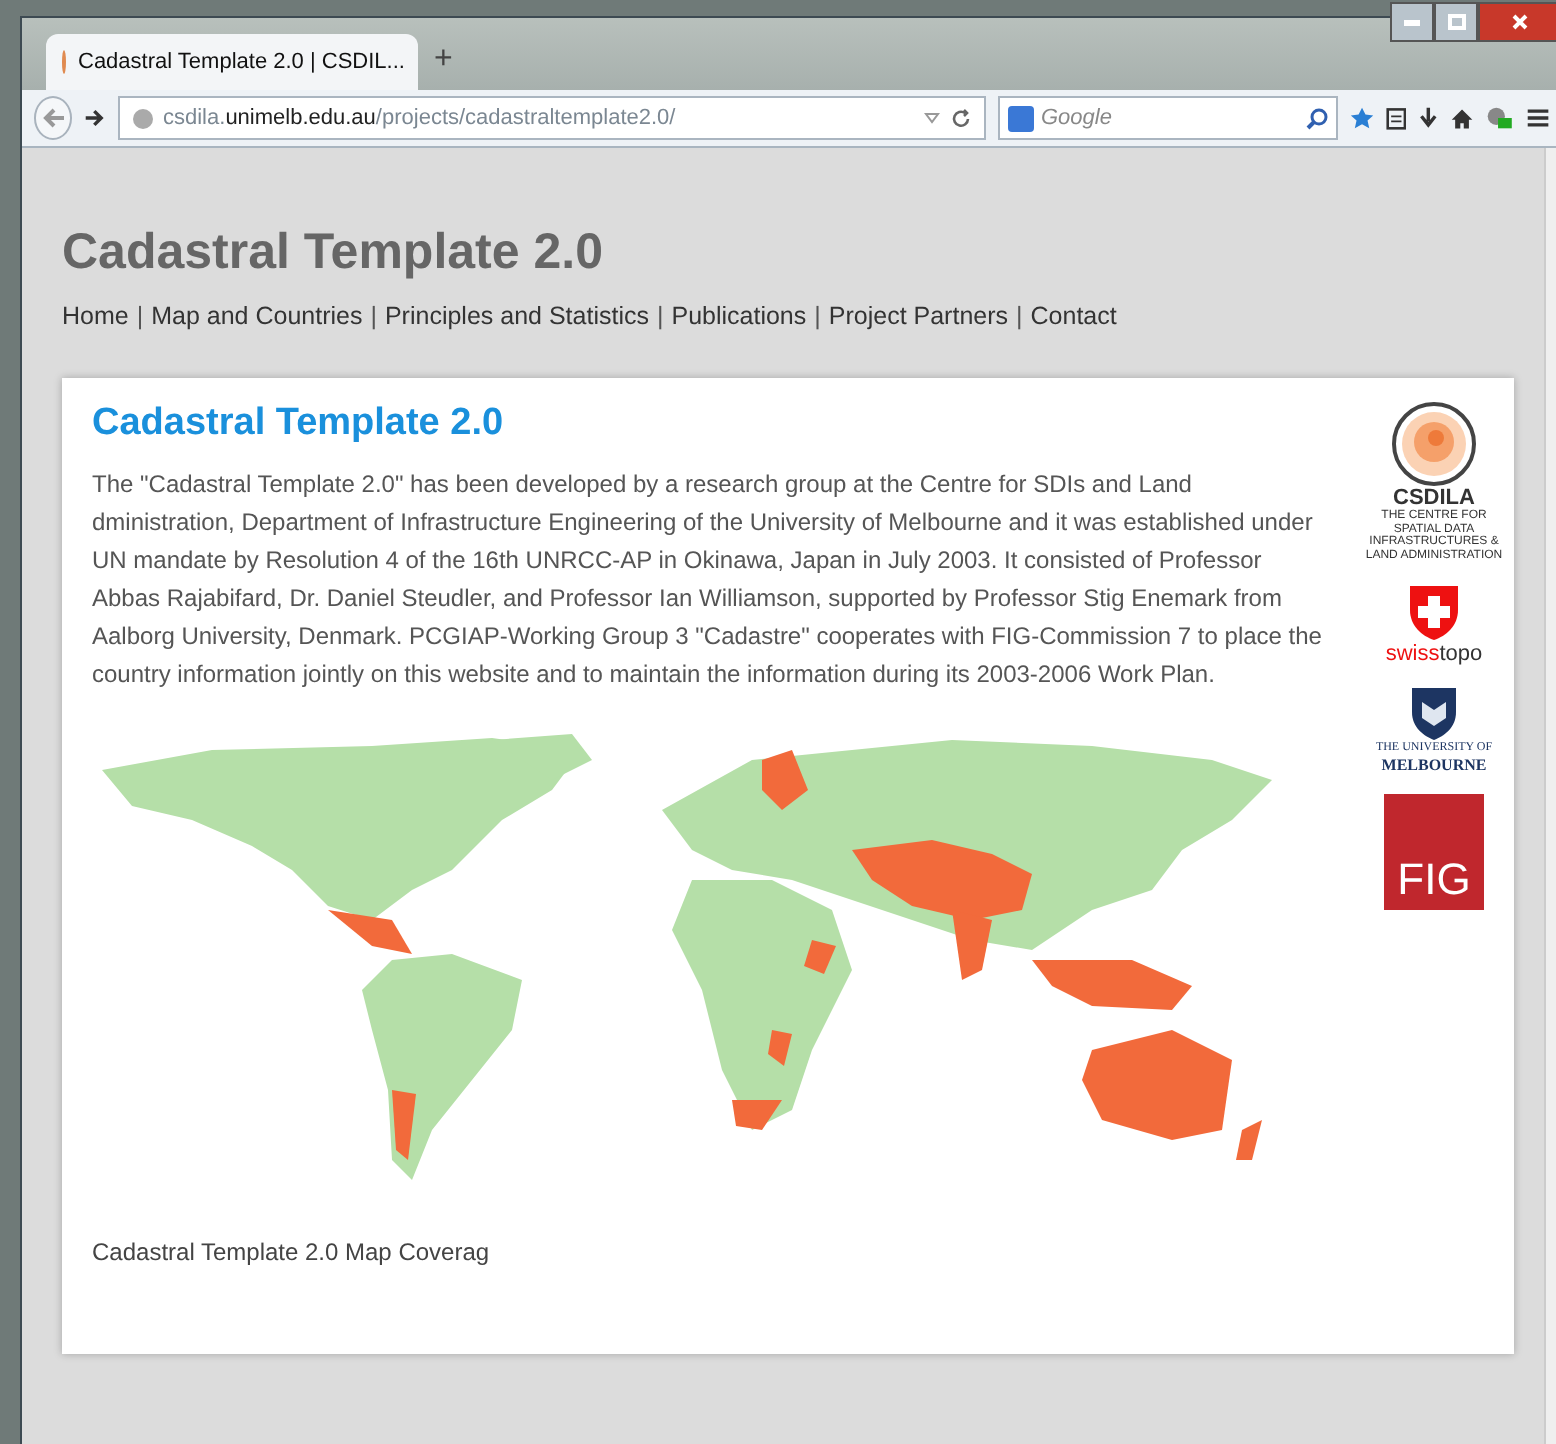 The image size is (1556, 1444). Describe the element at coordinates (1151, 118) in the screenshot. I see `search-input: Google` at that location.